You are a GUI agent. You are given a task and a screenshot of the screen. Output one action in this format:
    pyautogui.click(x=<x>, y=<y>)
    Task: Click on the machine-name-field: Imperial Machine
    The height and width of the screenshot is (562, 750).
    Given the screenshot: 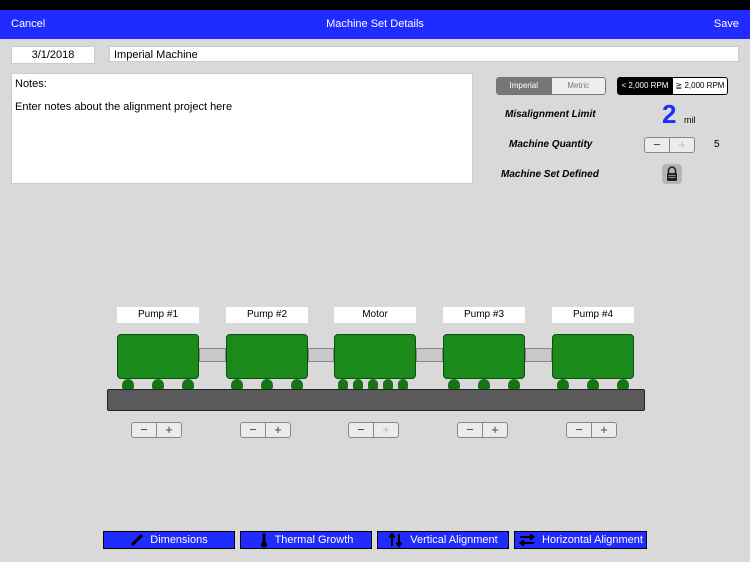 What is the action you would take?
    pyautogui.click(x=424, y=54)
    